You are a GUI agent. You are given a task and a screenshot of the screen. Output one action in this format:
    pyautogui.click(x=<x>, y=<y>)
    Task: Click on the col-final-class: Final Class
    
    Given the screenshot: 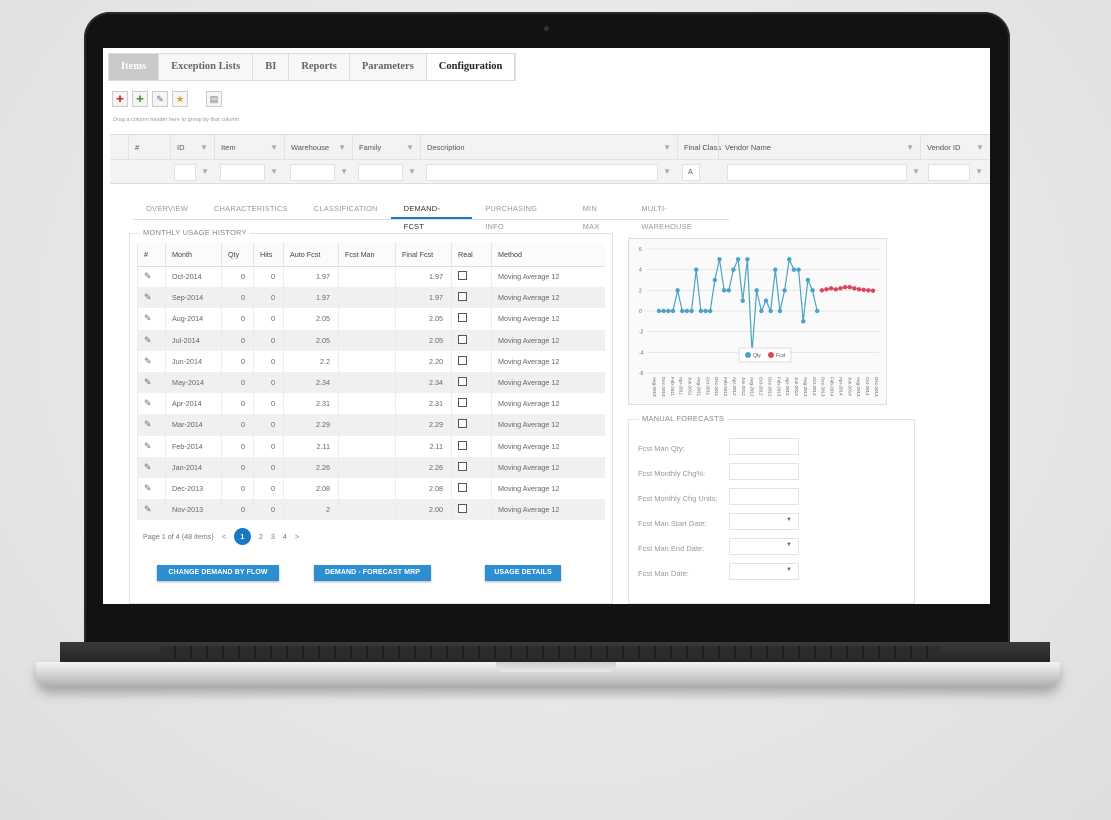 What is the action you would take?
    pyautogui.click(x=699, y=147)
    